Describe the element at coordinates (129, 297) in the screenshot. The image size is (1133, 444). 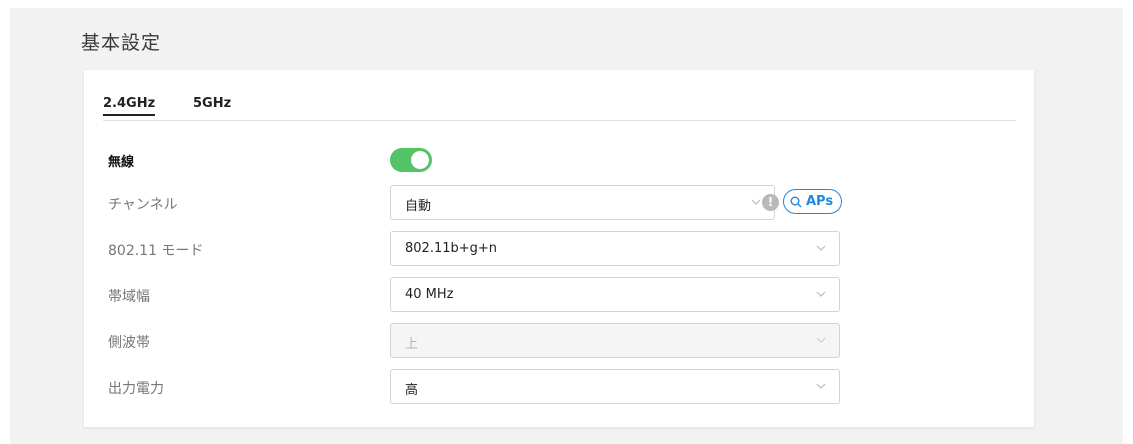
I see `bandwidth-label: 帯域幅` at that location.